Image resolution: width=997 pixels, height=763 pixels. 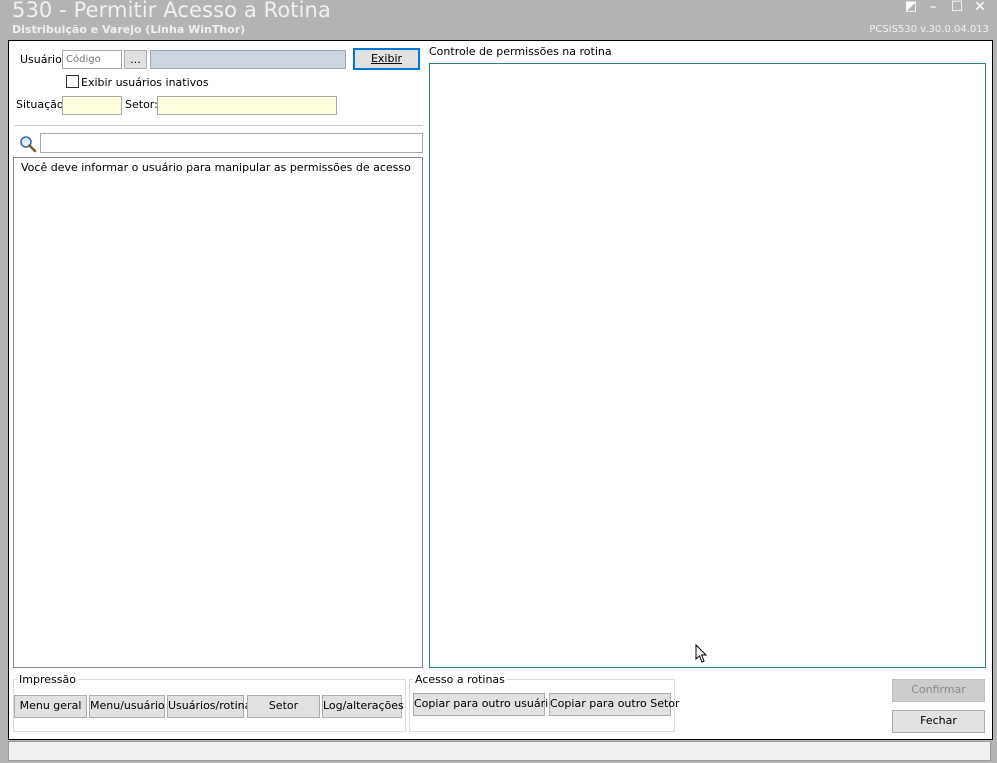 What do you see at coordinates (929, 29) in the screenshot?
I see `version-label: PCSIS530 v.30.0.04.013` at bounding box center [929, 29].